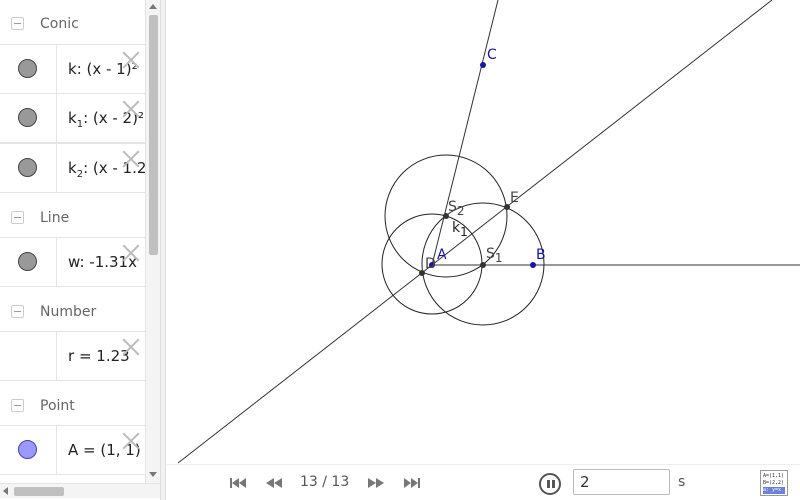  What do you see at coordinates (68, 312) in the screenshot?
I see `category-label: Number` at bounding box center [68, 312].